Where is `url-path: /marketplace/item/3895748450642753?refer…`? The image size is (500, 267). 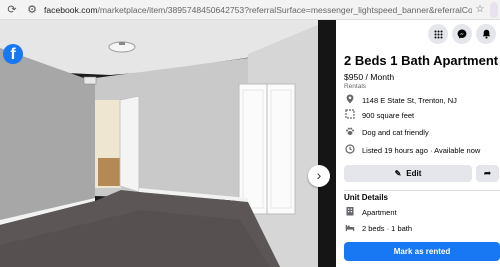 url-path: /marketplace/item/3895748450642753?refer… is located at coordinates (284, 9).